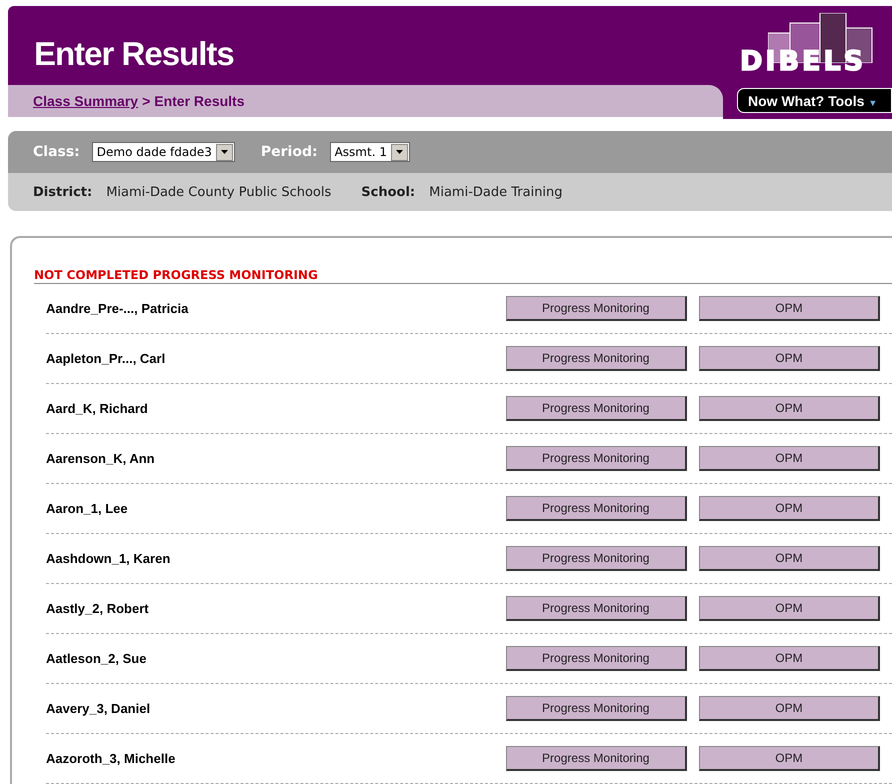 This screenshot has width=892, height=784. Describe the element at coordinates (496, 192) in the screenshot. I see `info-value: Miami-Dade Training` at that location.